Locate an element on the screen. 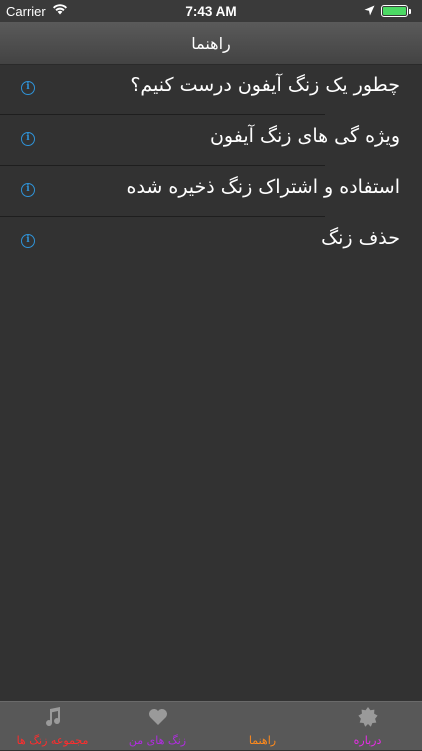 This screenshot has width=422, height=751. list-item: چطور یک زنگ آیفون درست کنیم؟ i is located at coordinates (211, 89).